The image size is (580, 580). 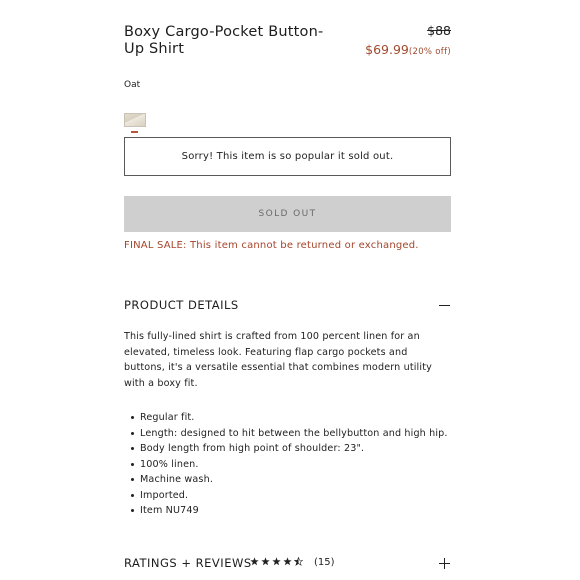 I want to click on sale-price: $69.99, so click(x=387, y=49).